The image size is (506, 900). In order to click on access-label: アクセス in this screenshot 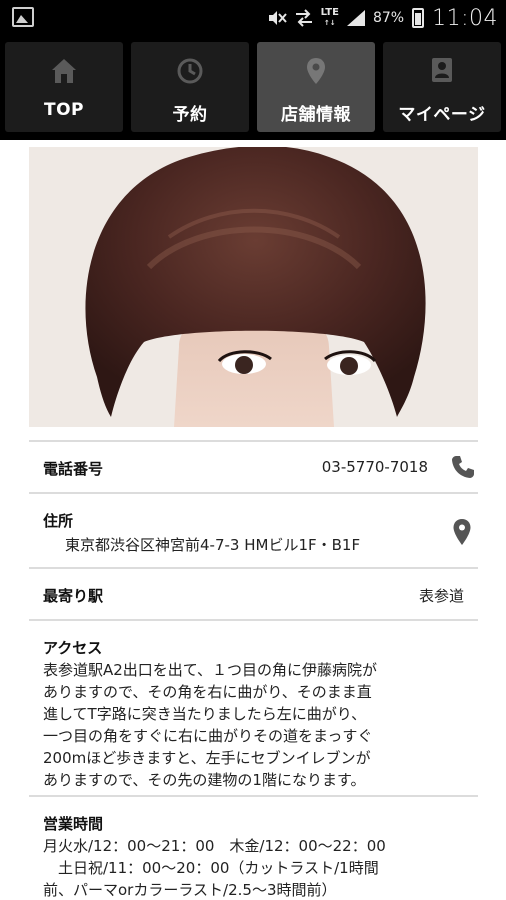, I will do `click(73, 648)`.